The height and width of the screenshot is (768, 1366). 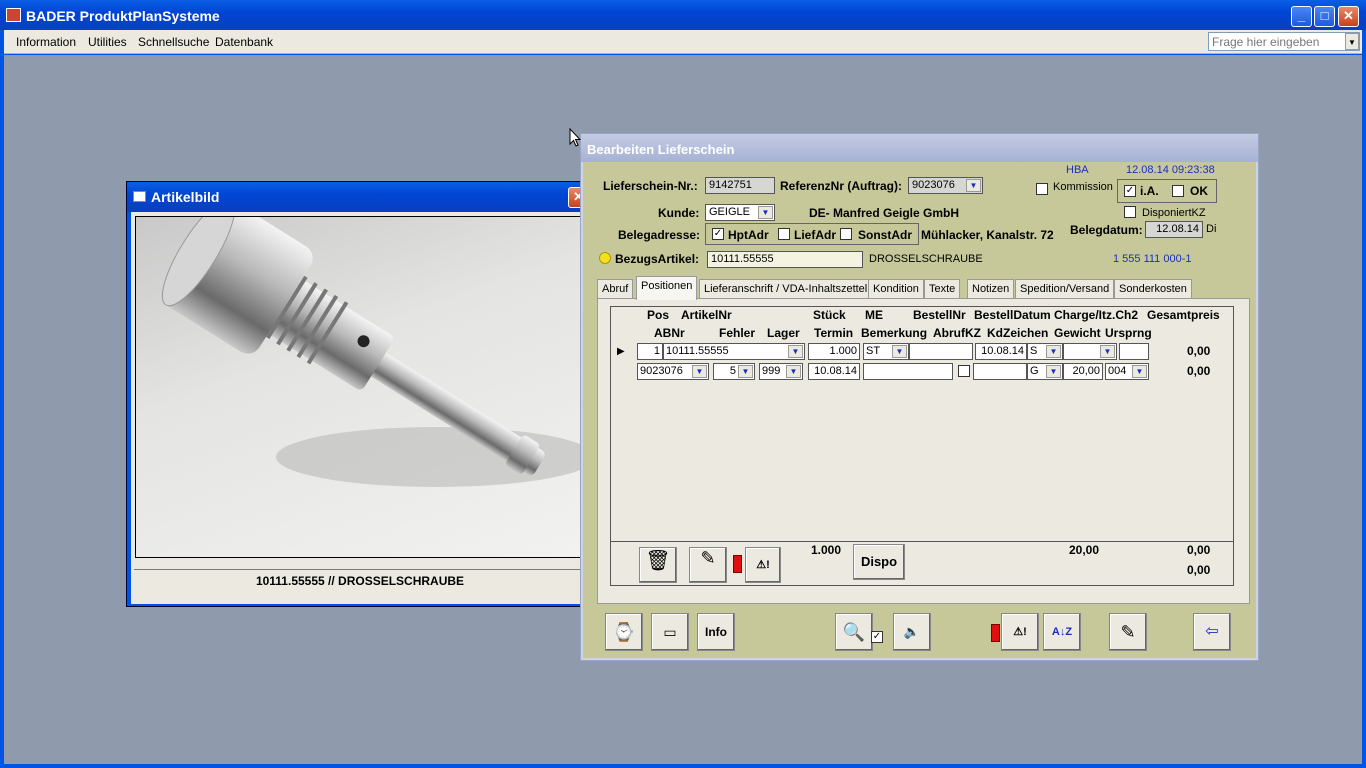 I want to click on tab-positionen: Positionen, so click(x=667, y=288).